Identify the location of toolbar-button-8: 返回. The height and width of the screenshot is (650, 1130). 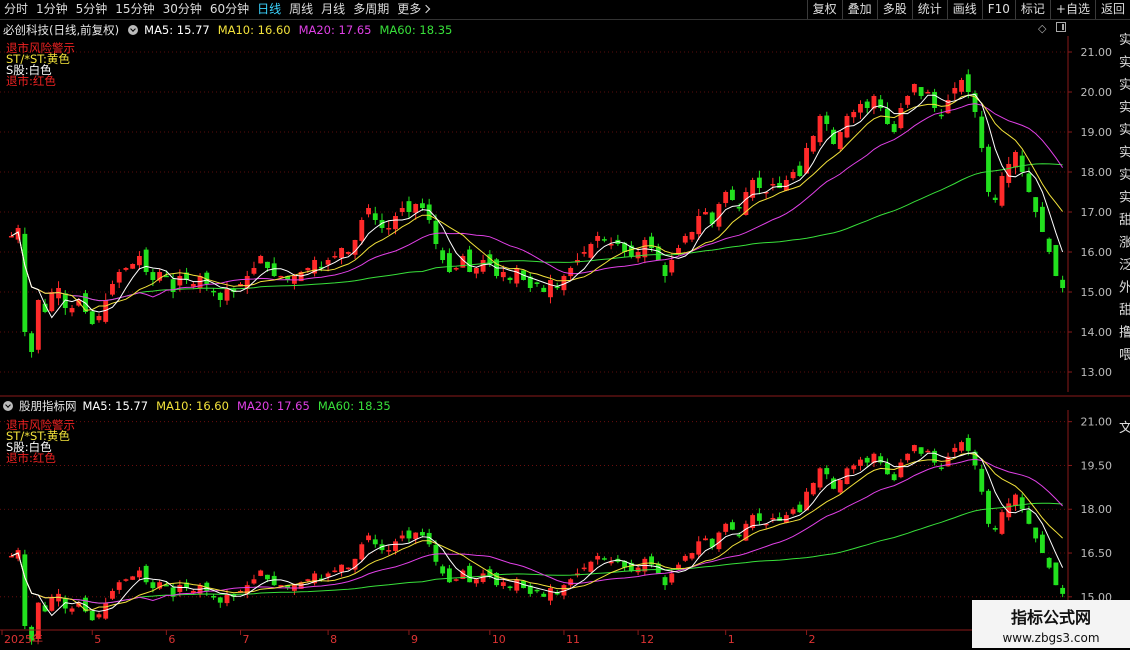
(1112, 9).